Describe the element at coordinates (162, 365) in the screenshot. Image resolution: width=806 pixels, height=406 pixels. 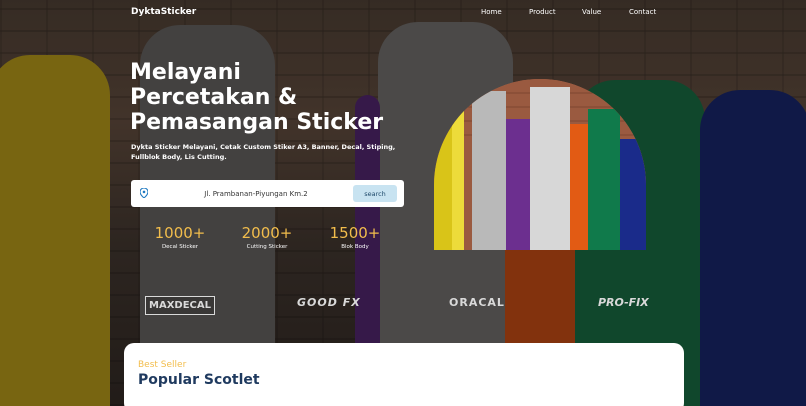
I see `section-kicker: Best Seller` at that location.